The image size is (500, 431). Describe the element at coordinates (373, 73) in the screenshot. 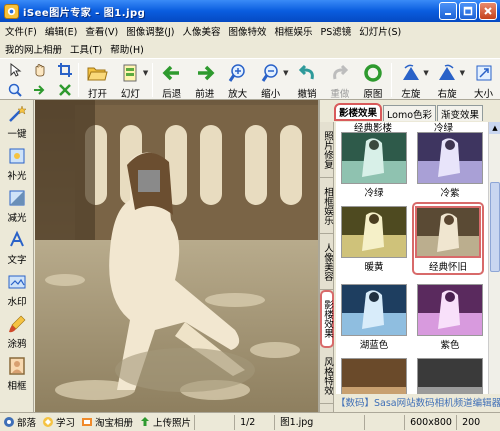

I see `original-icon` at that location.